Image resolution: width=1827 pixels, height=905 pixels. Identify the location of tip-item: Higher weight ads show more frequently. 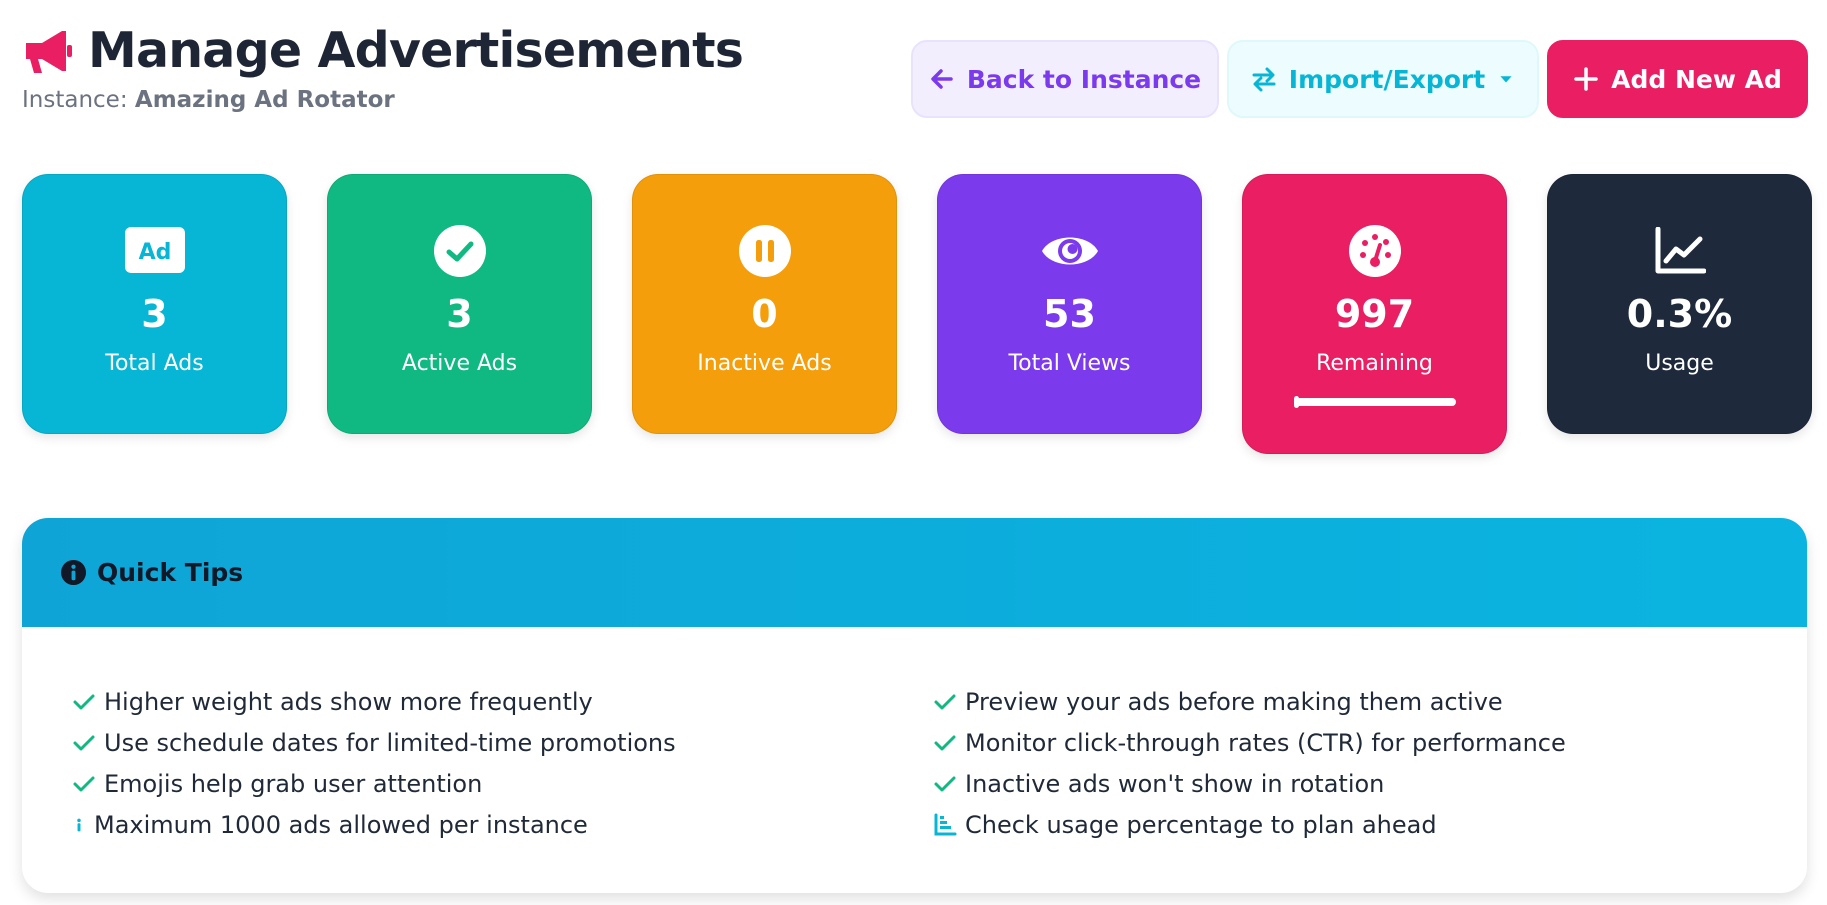
(374, 701).